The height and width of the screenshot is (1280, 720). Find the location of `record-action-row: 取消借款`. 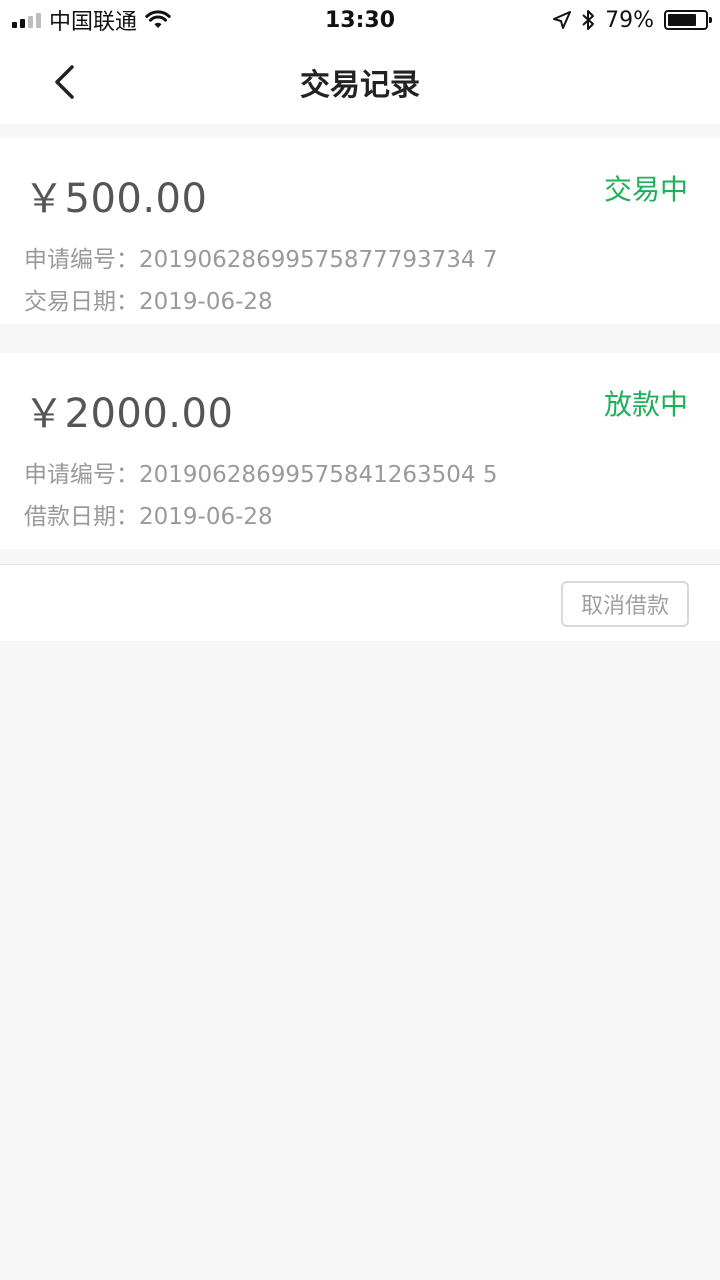

record-action-row: 取消借款 is located at coordinates (360, 602).